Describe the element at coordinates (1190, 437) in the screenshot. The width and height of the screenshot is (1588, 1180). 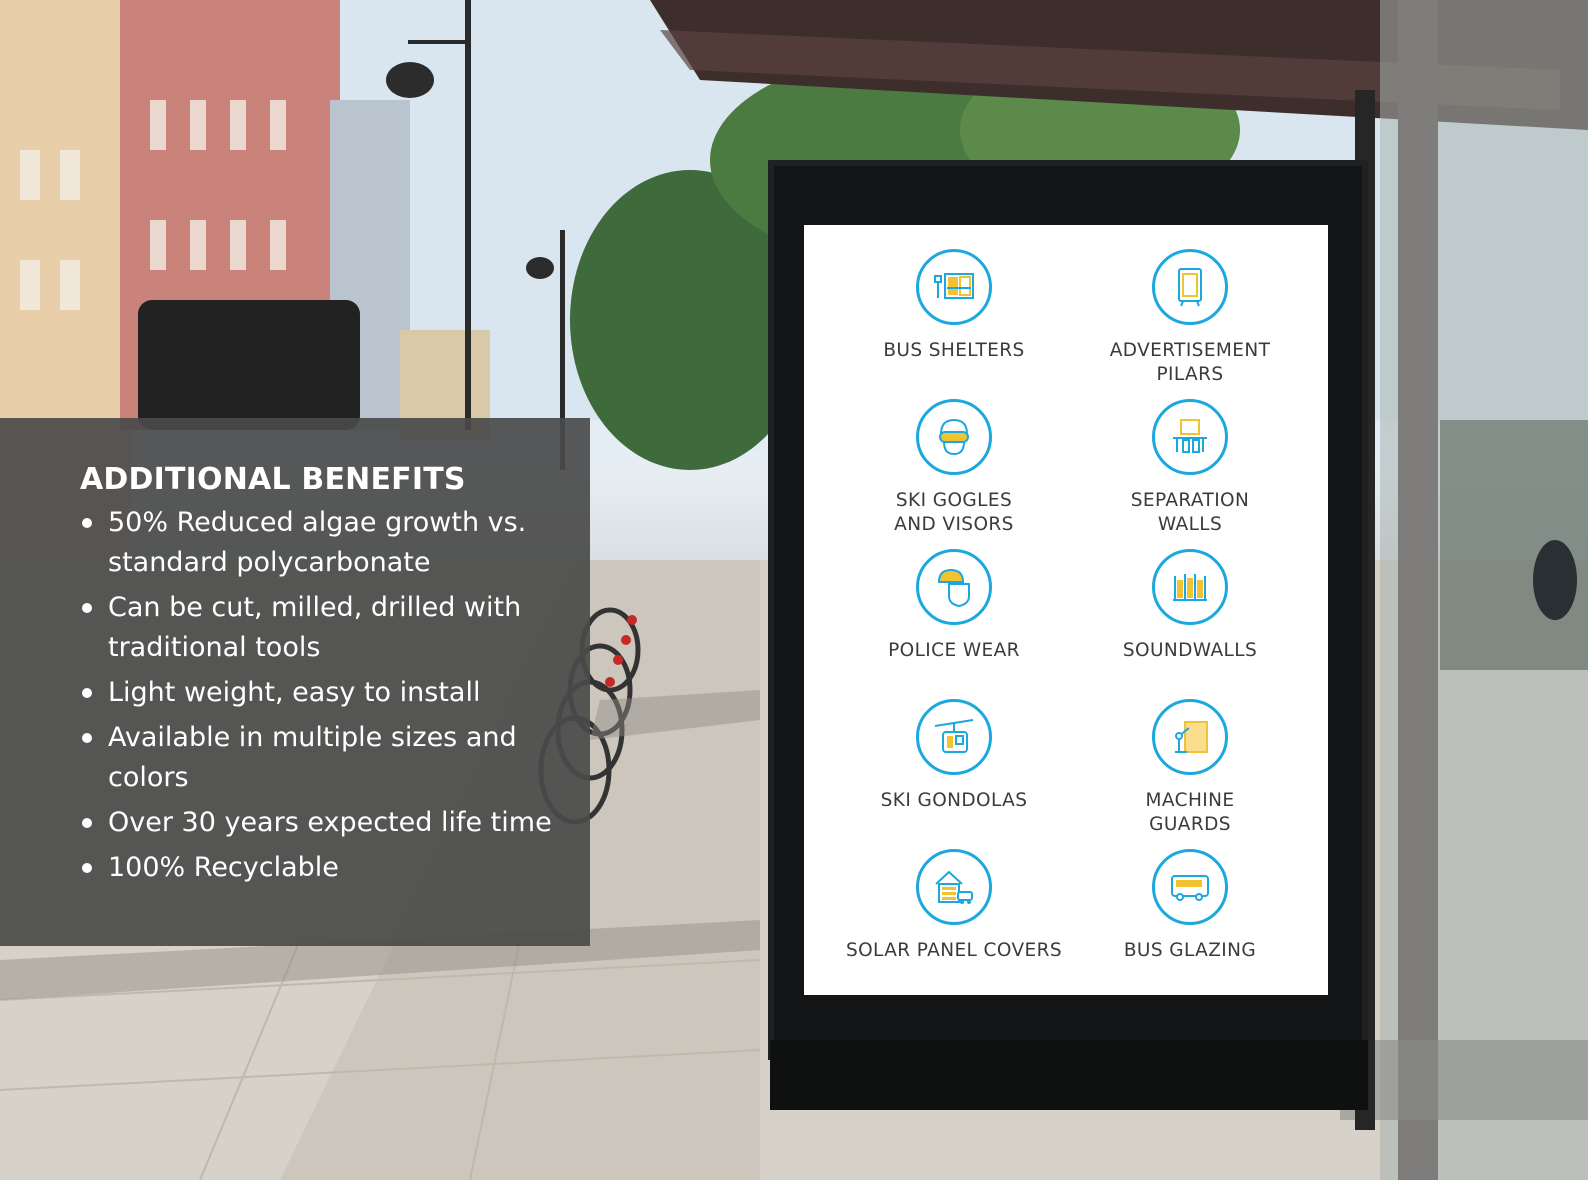
I see `separation-walls-icon` at that location.